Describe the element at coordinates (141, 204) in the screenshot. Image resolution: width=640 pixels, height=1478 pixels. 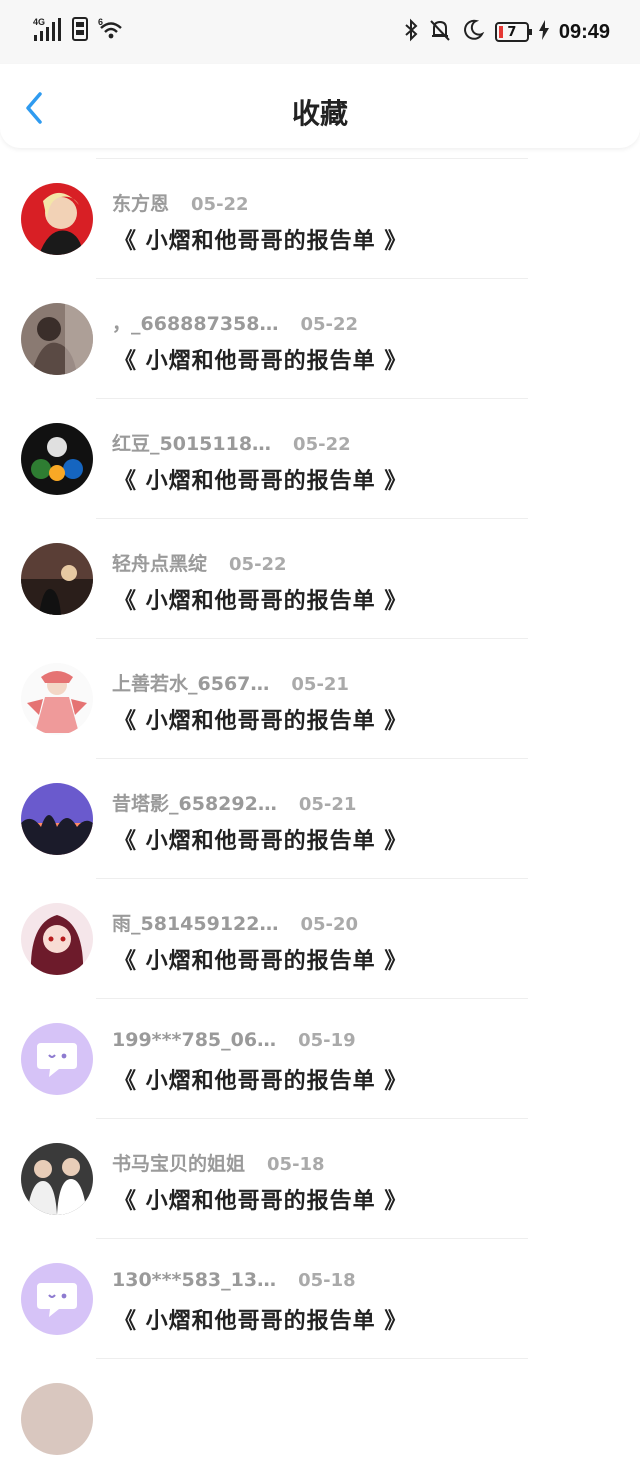
I see `user-name: 东方恩` at that location.